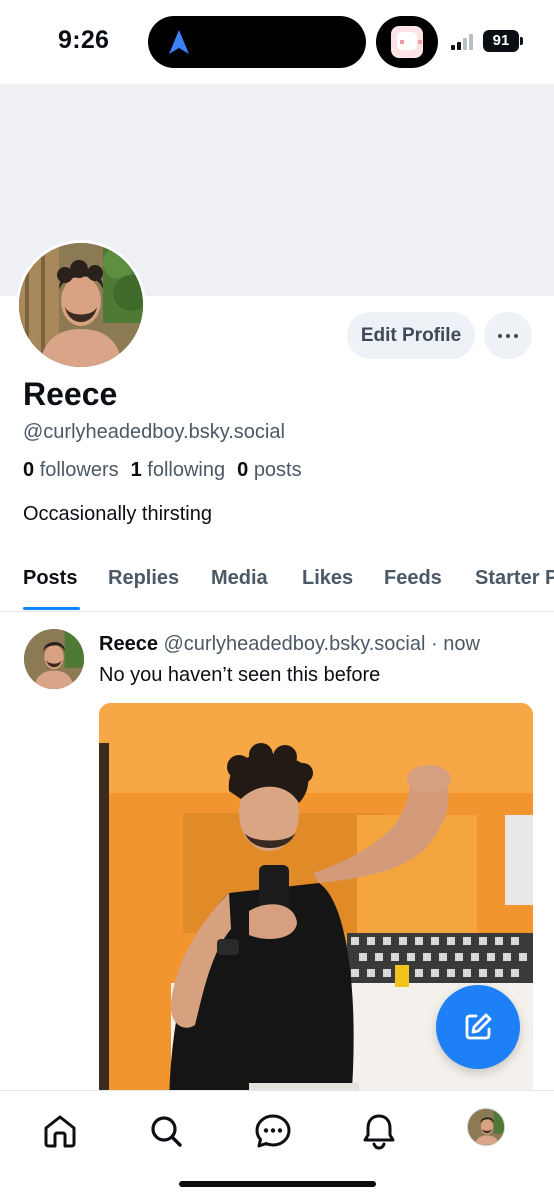 The height and width of the screenshot is (1200, 554). What do you see at coordinates (154, 432) in the screenshot?
I see `profile-handle: @curlyheadedboy.bsky.social` at bounding box center [154, 432].